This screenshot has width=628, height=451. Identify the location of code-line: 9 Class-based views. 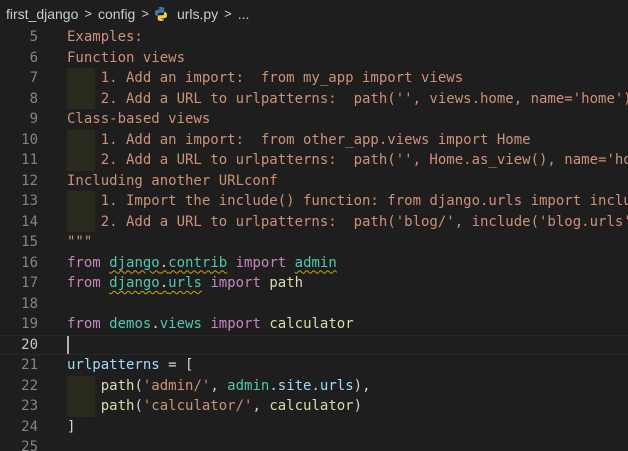
(314, 119).